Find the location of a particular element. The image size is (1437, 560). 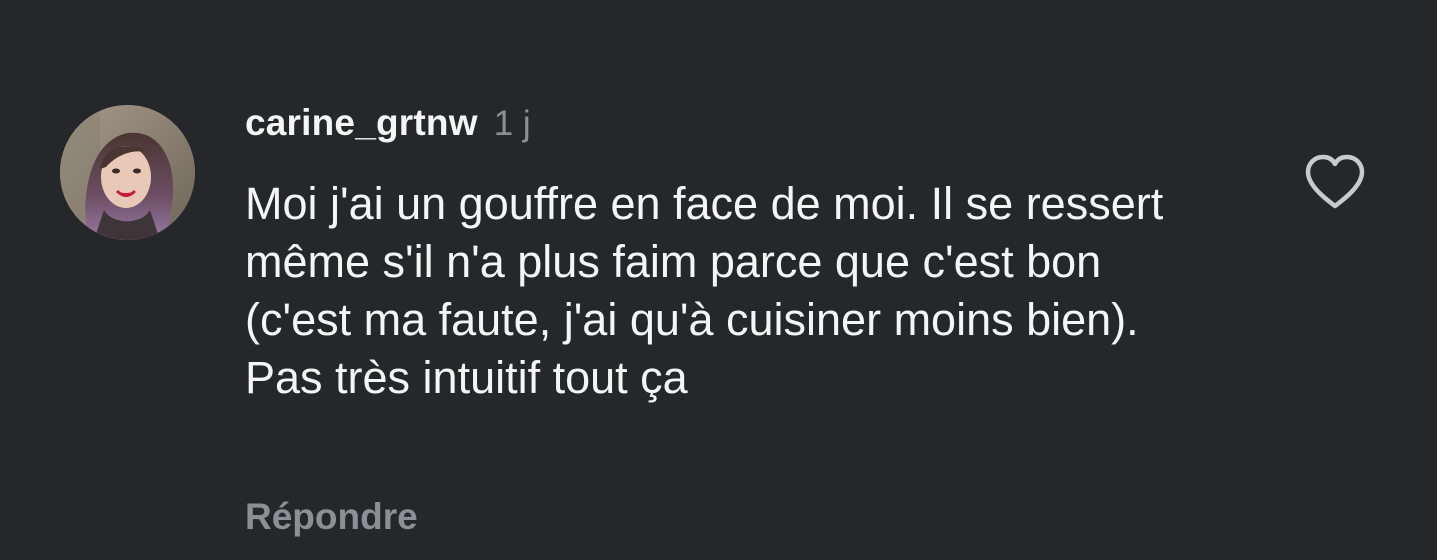

reply-button: Répondre is located at coordinates (331, 517).